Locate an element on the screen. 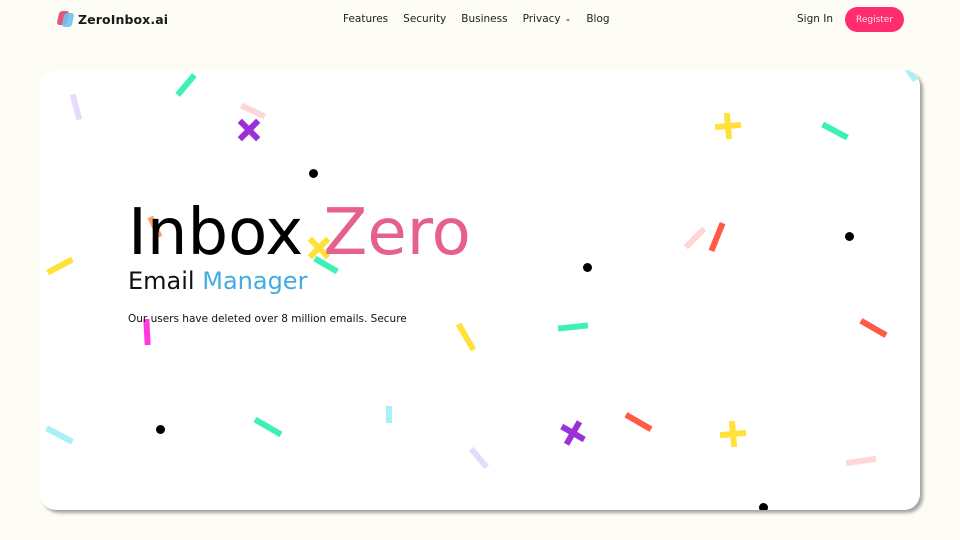  brand-name: ZeroInbox.ai is located at coordinates (123, 19).